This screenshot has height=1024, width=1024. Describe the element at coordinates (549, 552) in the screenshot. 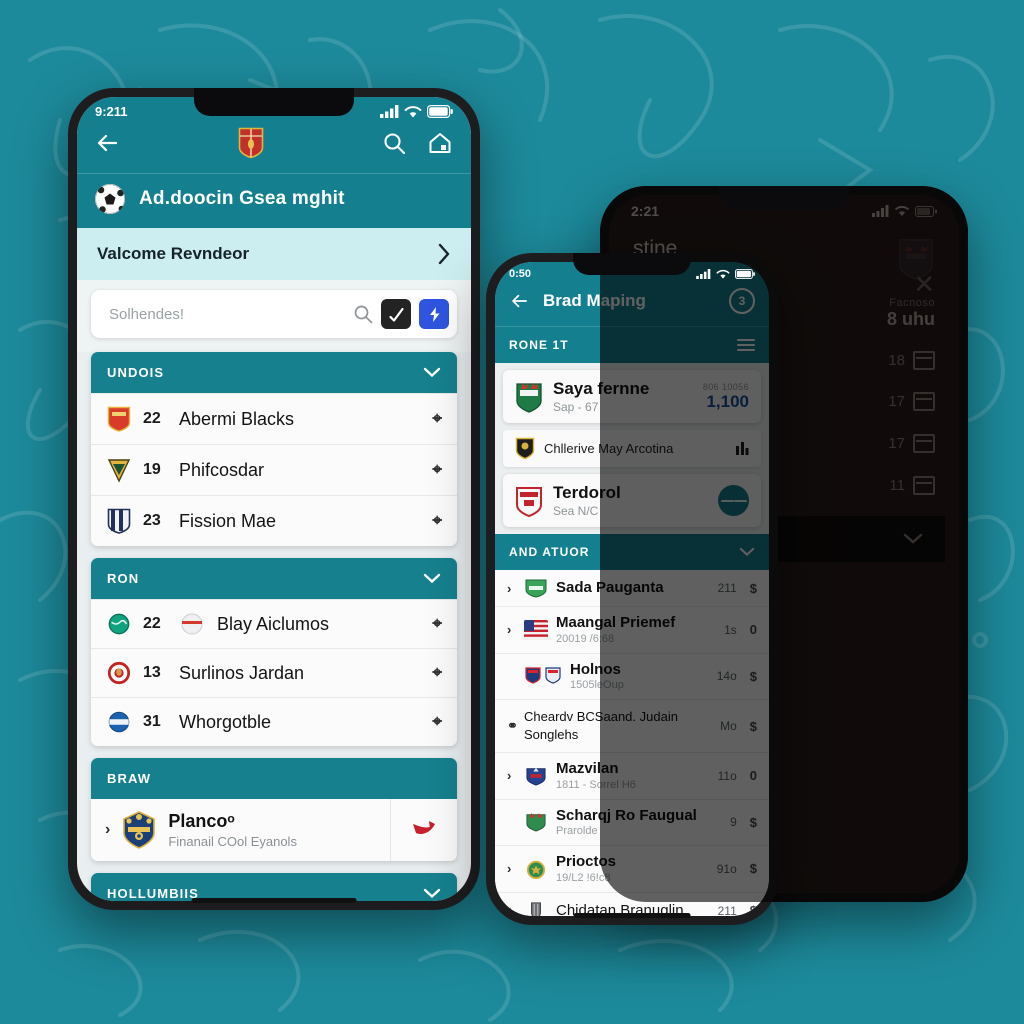

I see `center-section-label: AND ATUOR` at that location.